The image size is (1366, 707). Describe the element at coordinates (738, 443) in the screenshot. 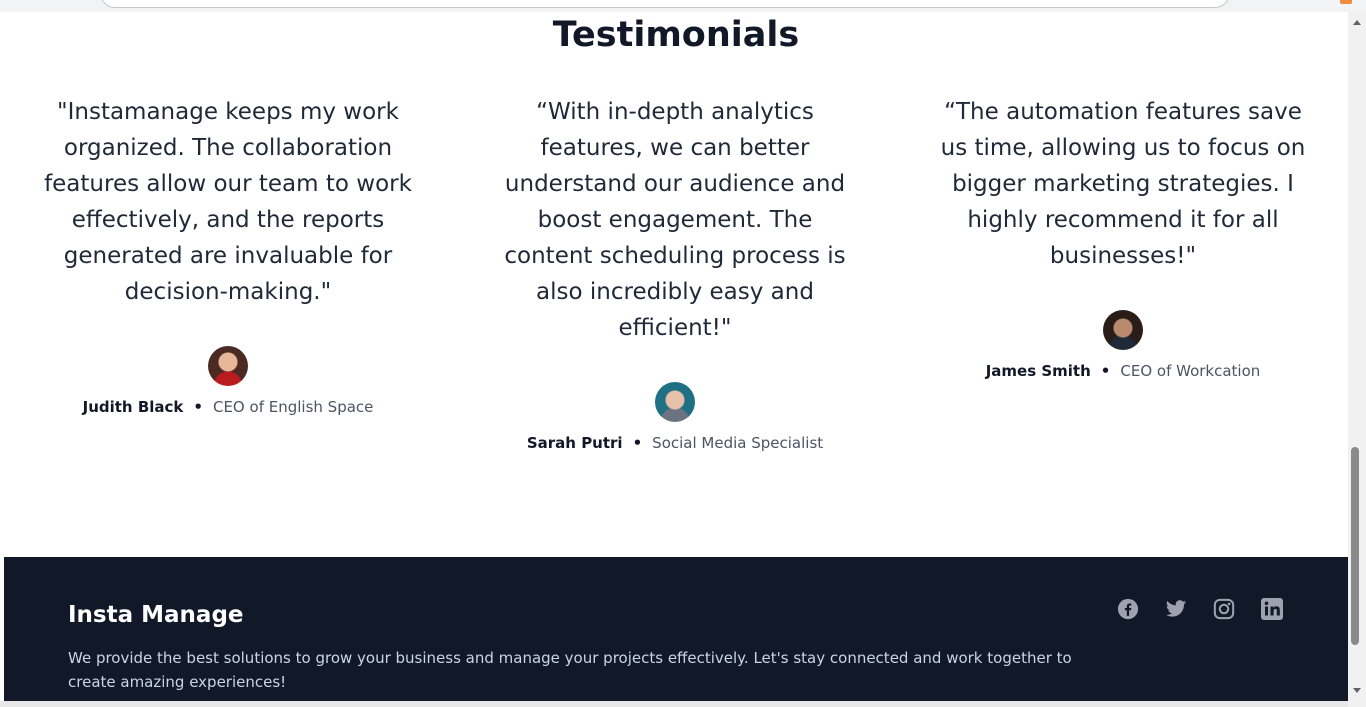

I see `author-role: Social Media Specialist` at that location.